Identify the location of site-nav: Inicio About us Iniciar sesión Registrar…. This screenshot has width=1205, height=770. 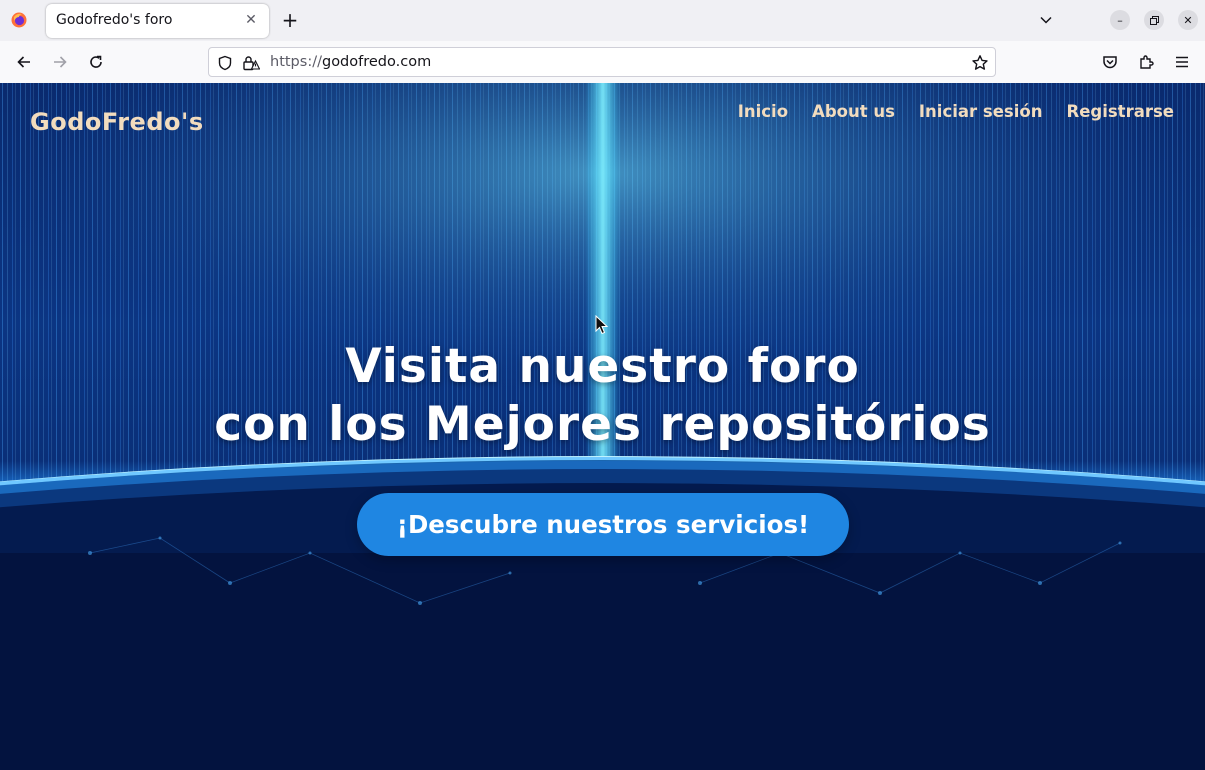
(956, 111).